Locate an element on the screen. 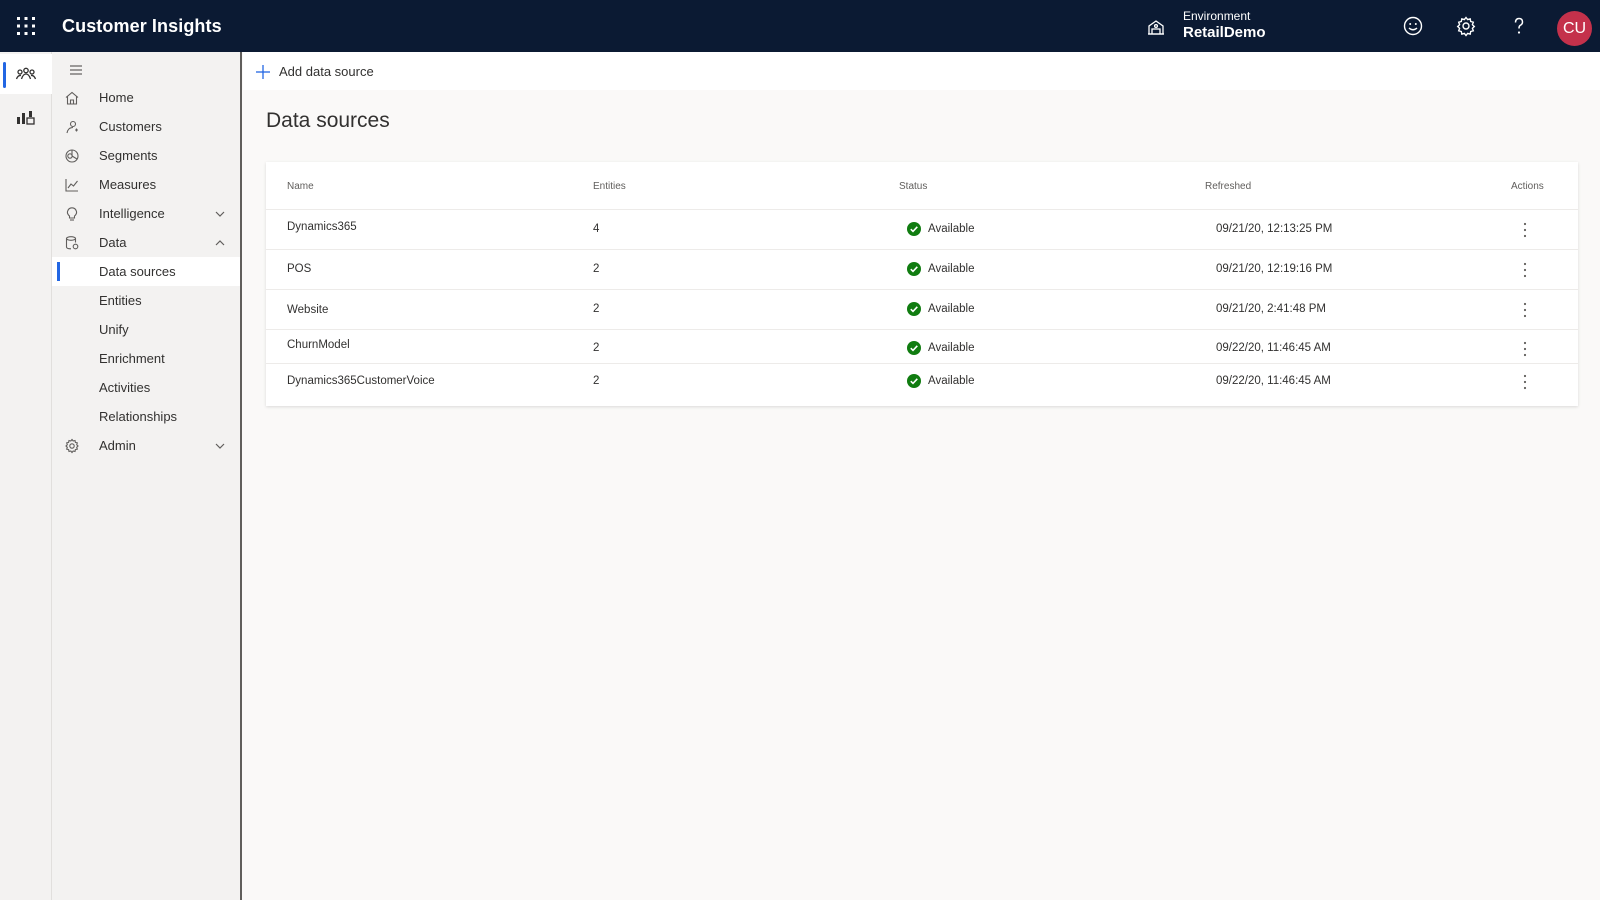 The image size is (1600, 900). row-refreshed: 09/21/20, 2:41:48 PM is located at coordinates (1271, 309).